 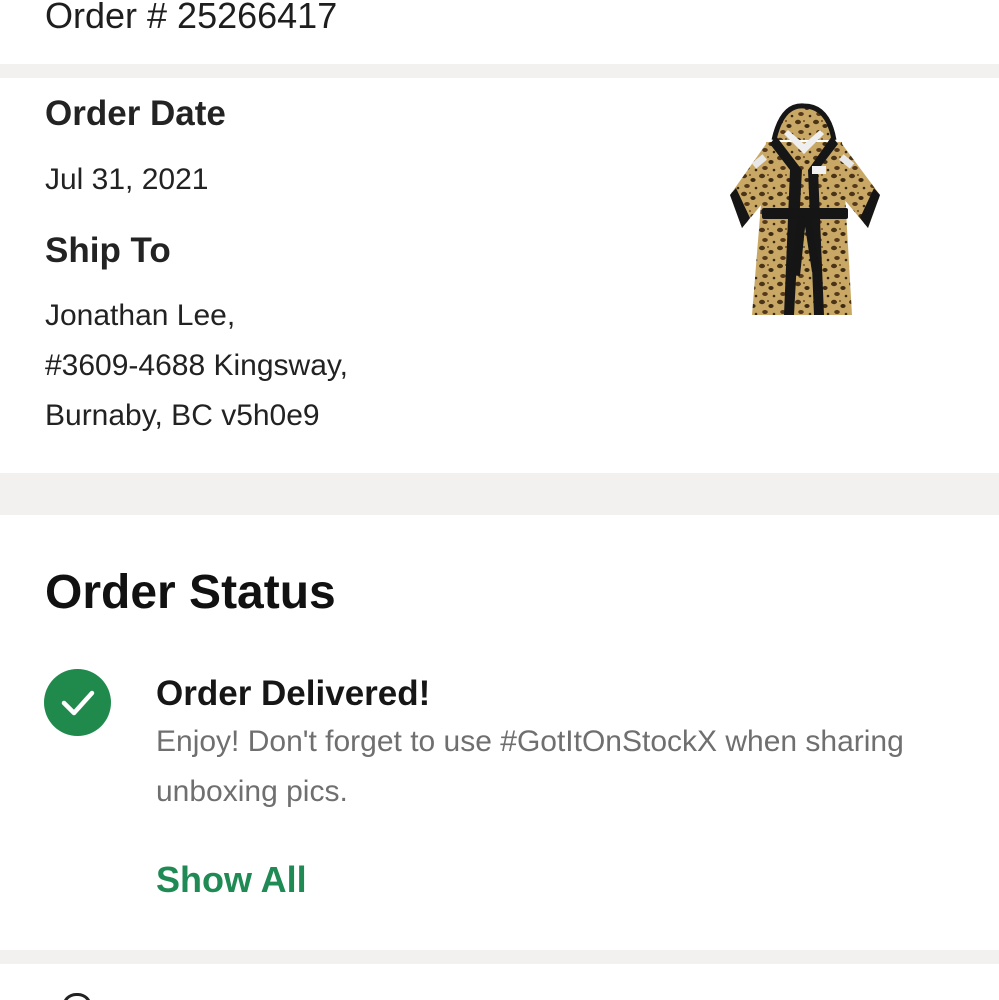 I want to click on address-line-name: Jonathan Lee,, so click(x=140, y=315).